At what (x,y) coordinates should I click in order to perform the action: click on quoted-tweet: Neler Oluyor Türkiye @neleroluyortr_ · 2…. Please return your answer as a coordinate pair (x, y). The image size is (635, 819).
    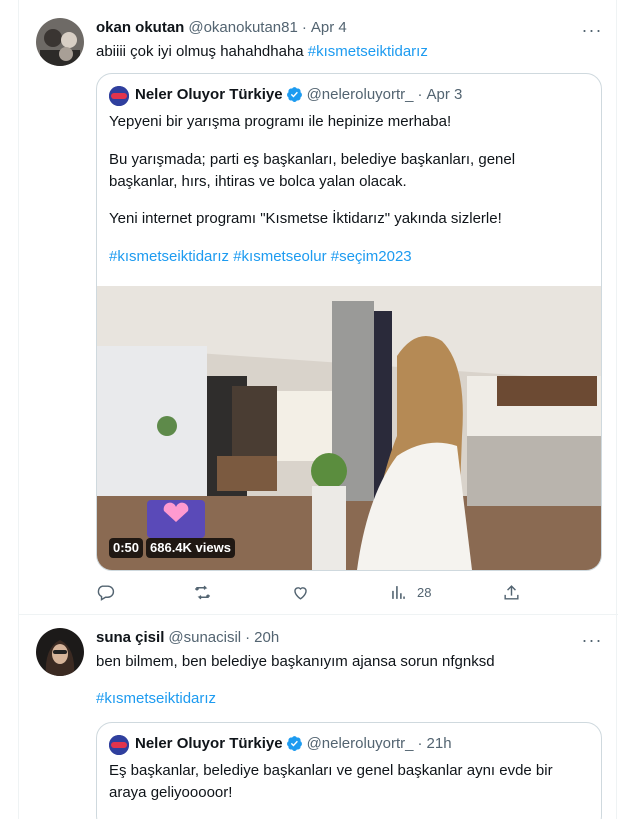
    Looking at the image, I should click on (349, 770).